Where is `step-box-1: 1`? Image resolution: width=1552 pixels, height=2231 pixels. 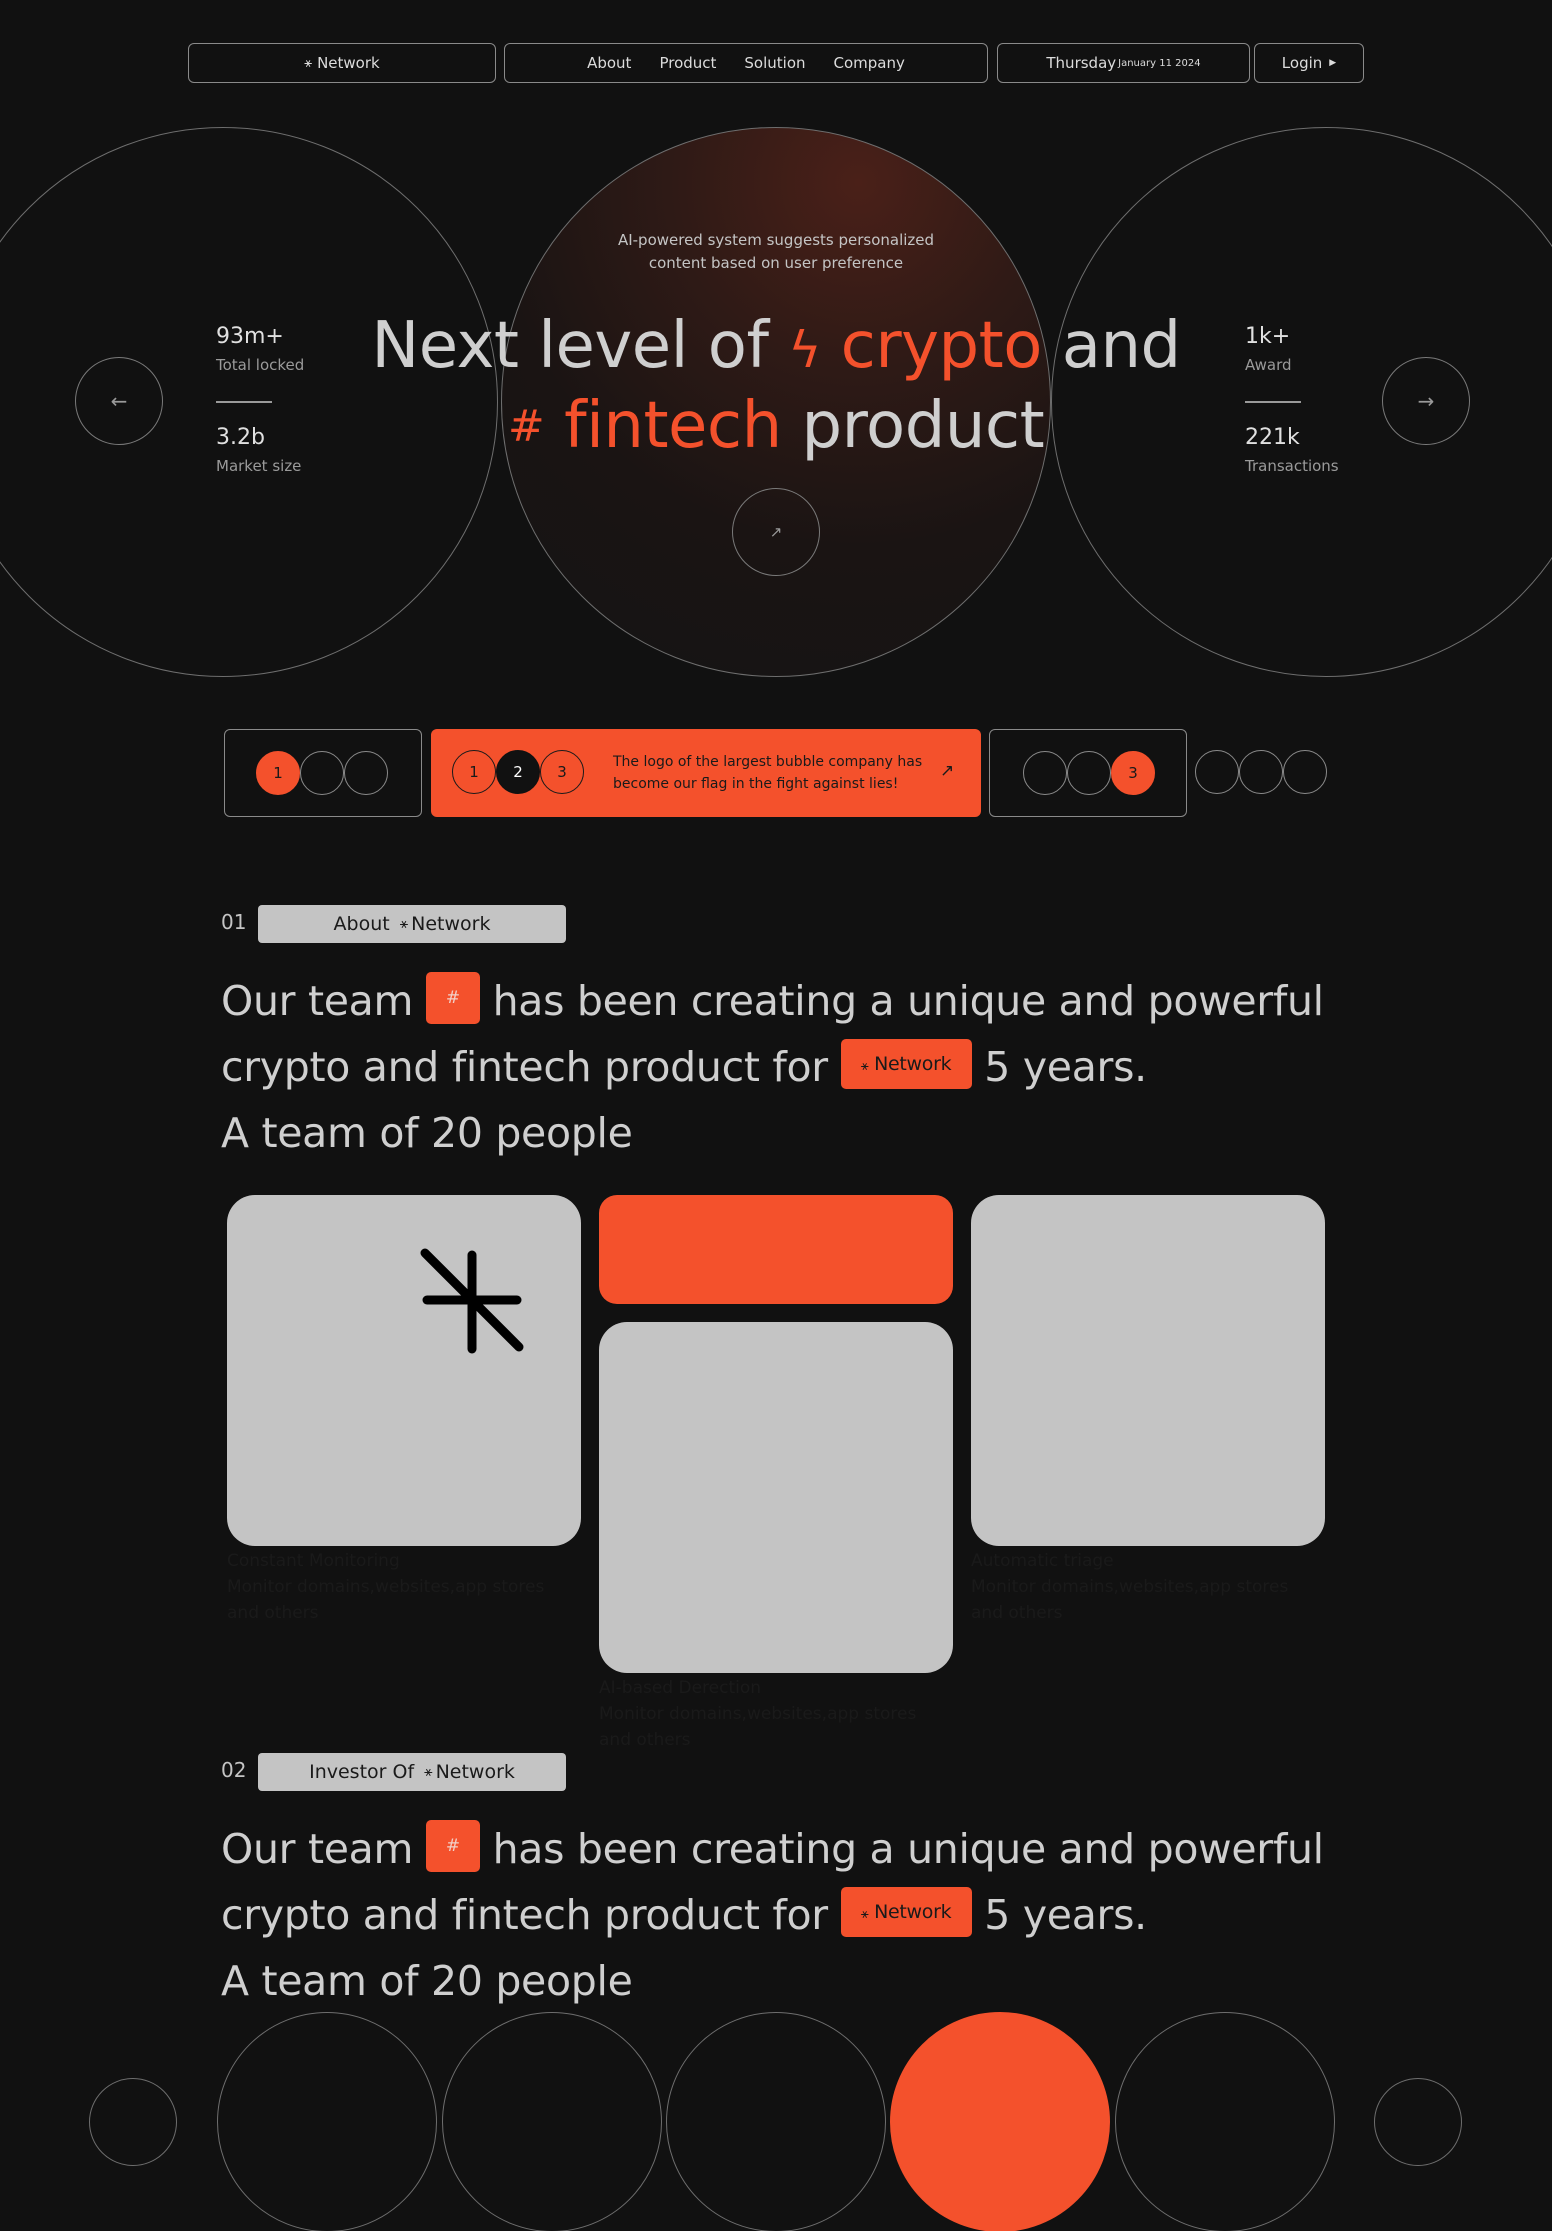
step-box-1: 1 is located at coordinates (323, 773).